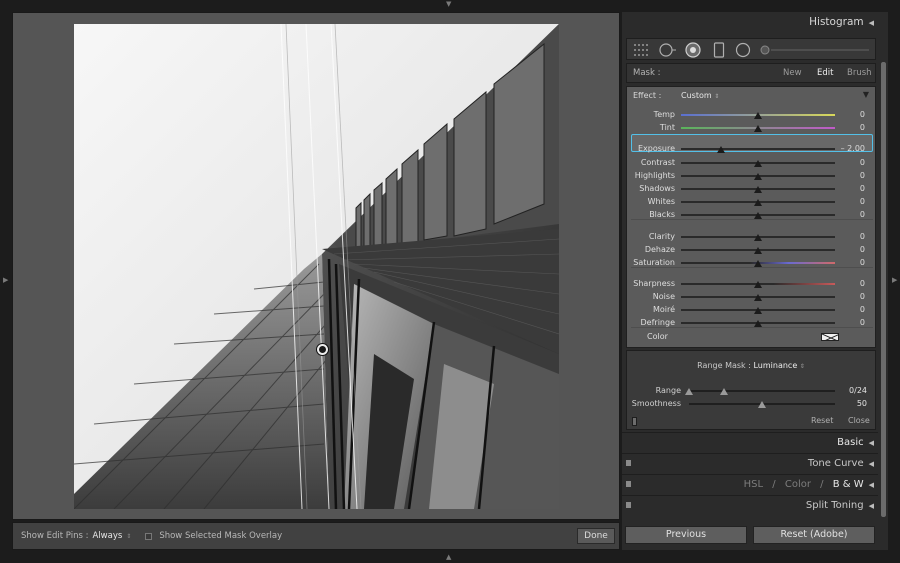 The image size is (900, 563). What do you see at coordinates (448, 557) in the screenshot?
I see `bottom-panel-arrow-icon: ▲` at bounding box center [448, 557].